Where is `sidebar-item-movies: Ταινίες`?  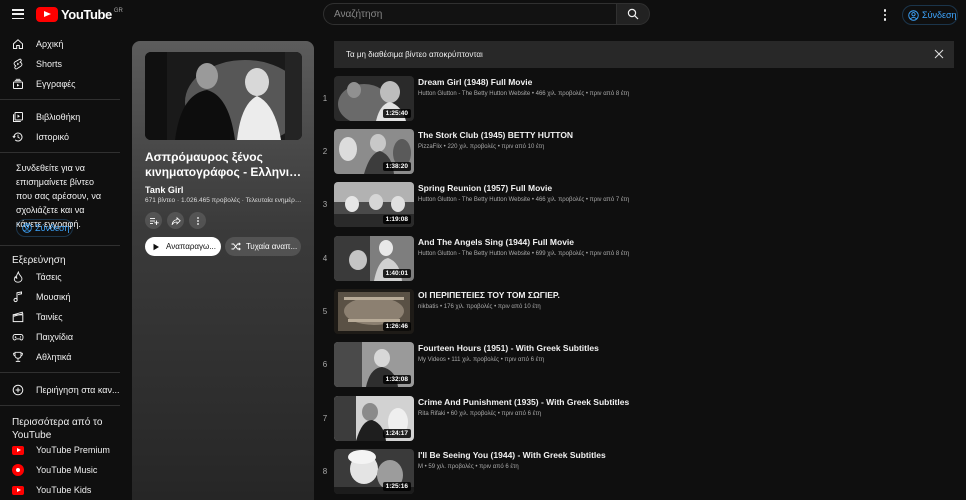
sidebar-item-movies: Ταινίες is located at coordinates (60, 317).